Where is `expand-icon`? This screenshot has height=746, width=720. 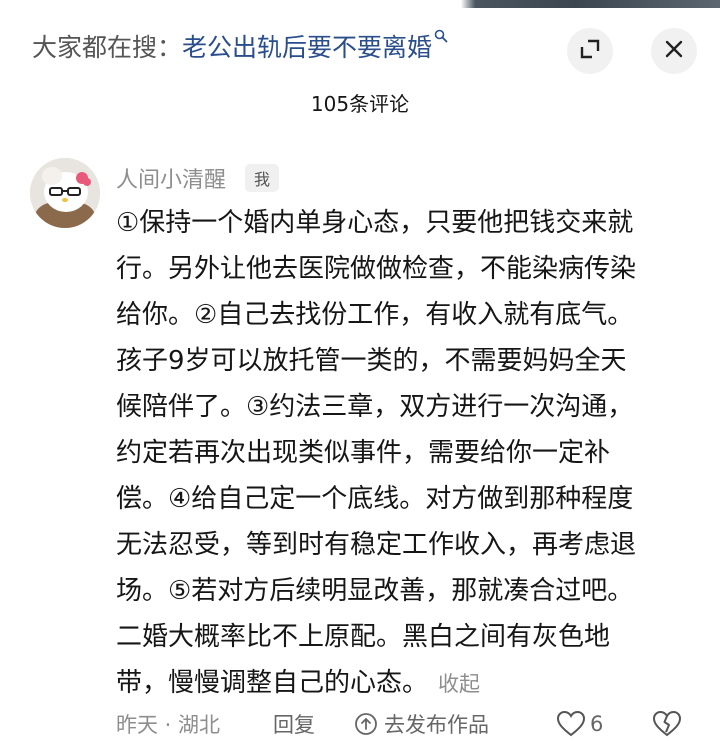 expand-icon is located at coordinates (590, 51).